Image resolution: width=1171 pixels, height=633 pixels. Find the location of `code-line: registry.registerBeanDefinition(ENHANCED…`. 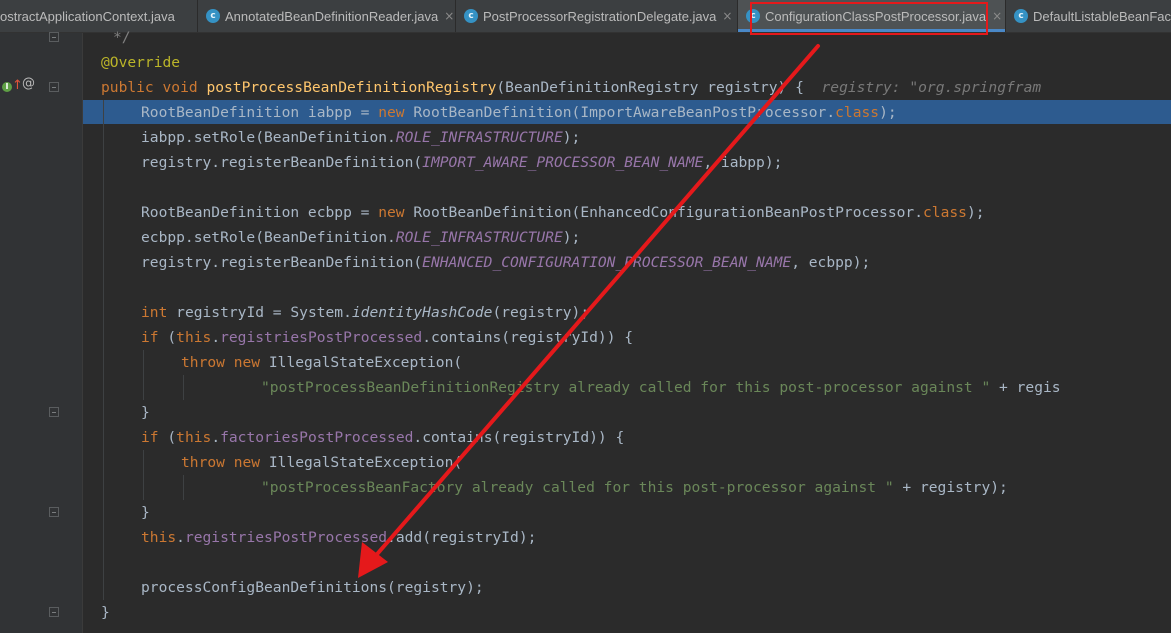

code-line: registry.registerBeanDefinition(ENHANCED… is located at coordinates (505, 262).